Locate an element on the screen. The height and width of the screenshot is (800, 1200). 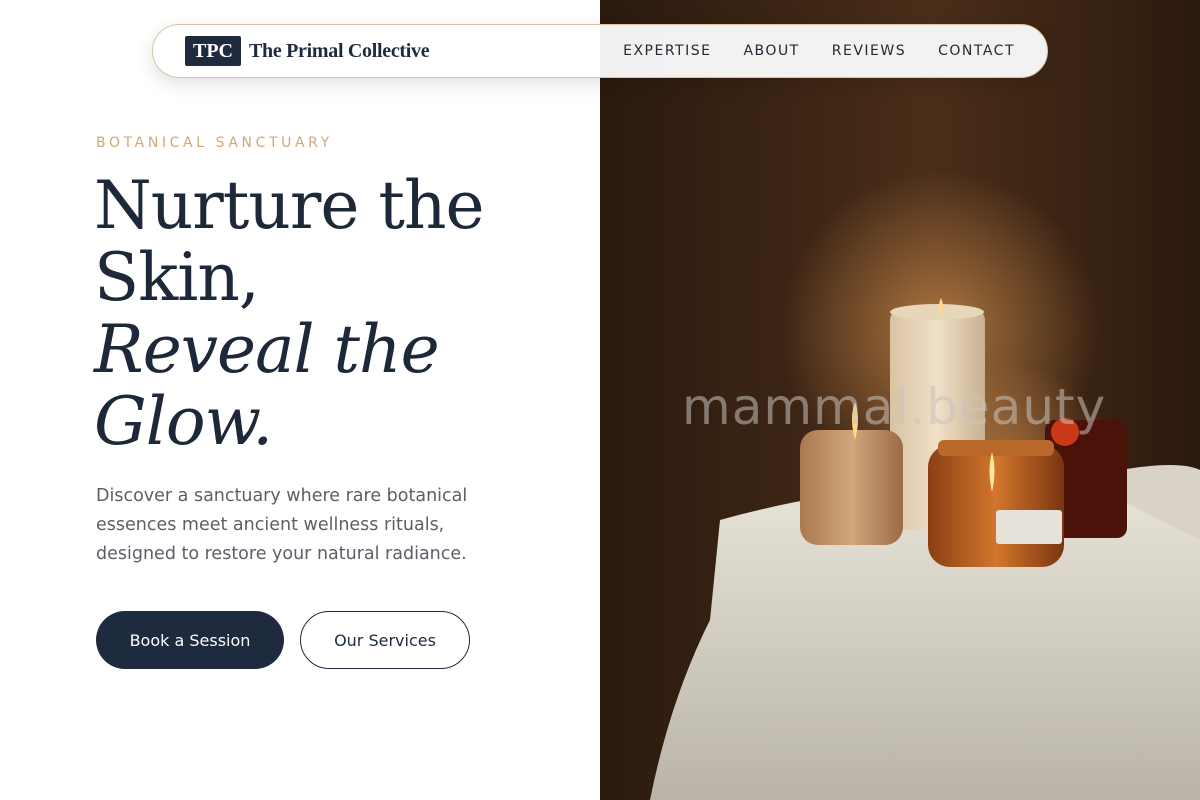
nav-link-expertise: EXPERTISE is located at coordinates (667, 51).